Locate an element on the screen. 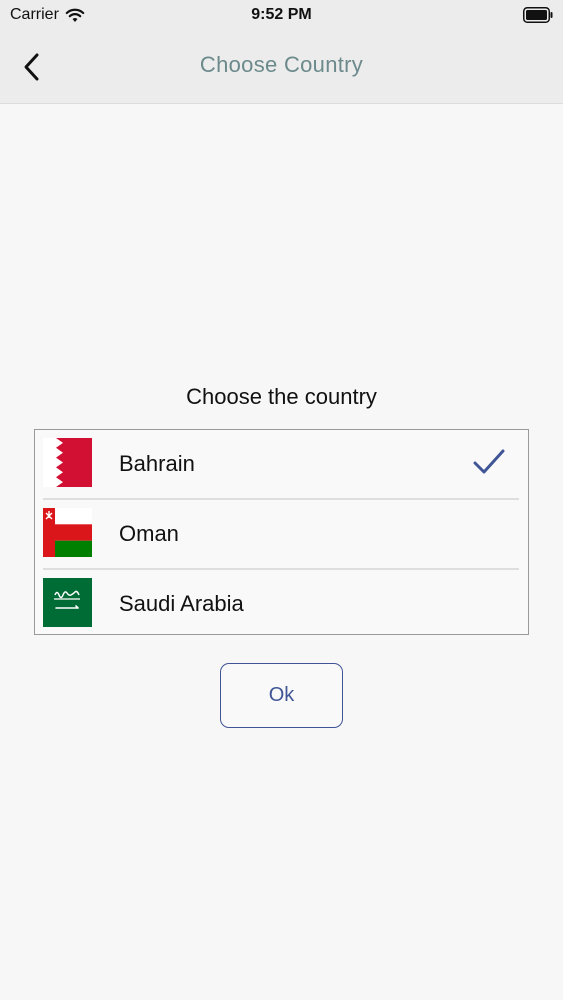 This screenshot has width=563, height=1000. navigation-bar: Choose Country is located at coordinates (281, 67).